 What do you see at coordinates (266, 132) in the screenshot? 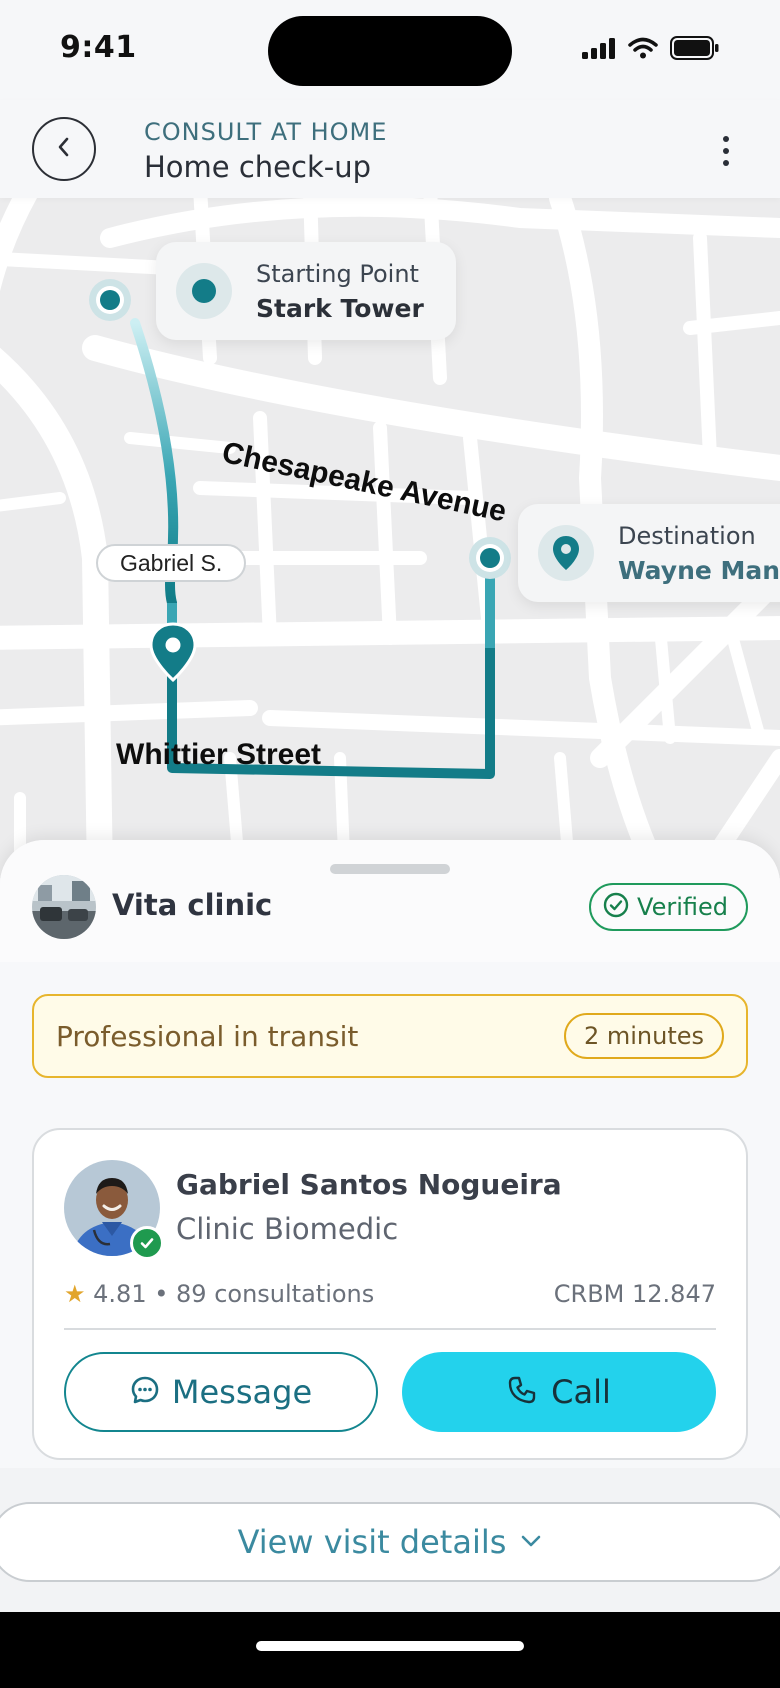
I see `header-eyebrow: CONSULT AT HOME` at bounding box center [266, 132].